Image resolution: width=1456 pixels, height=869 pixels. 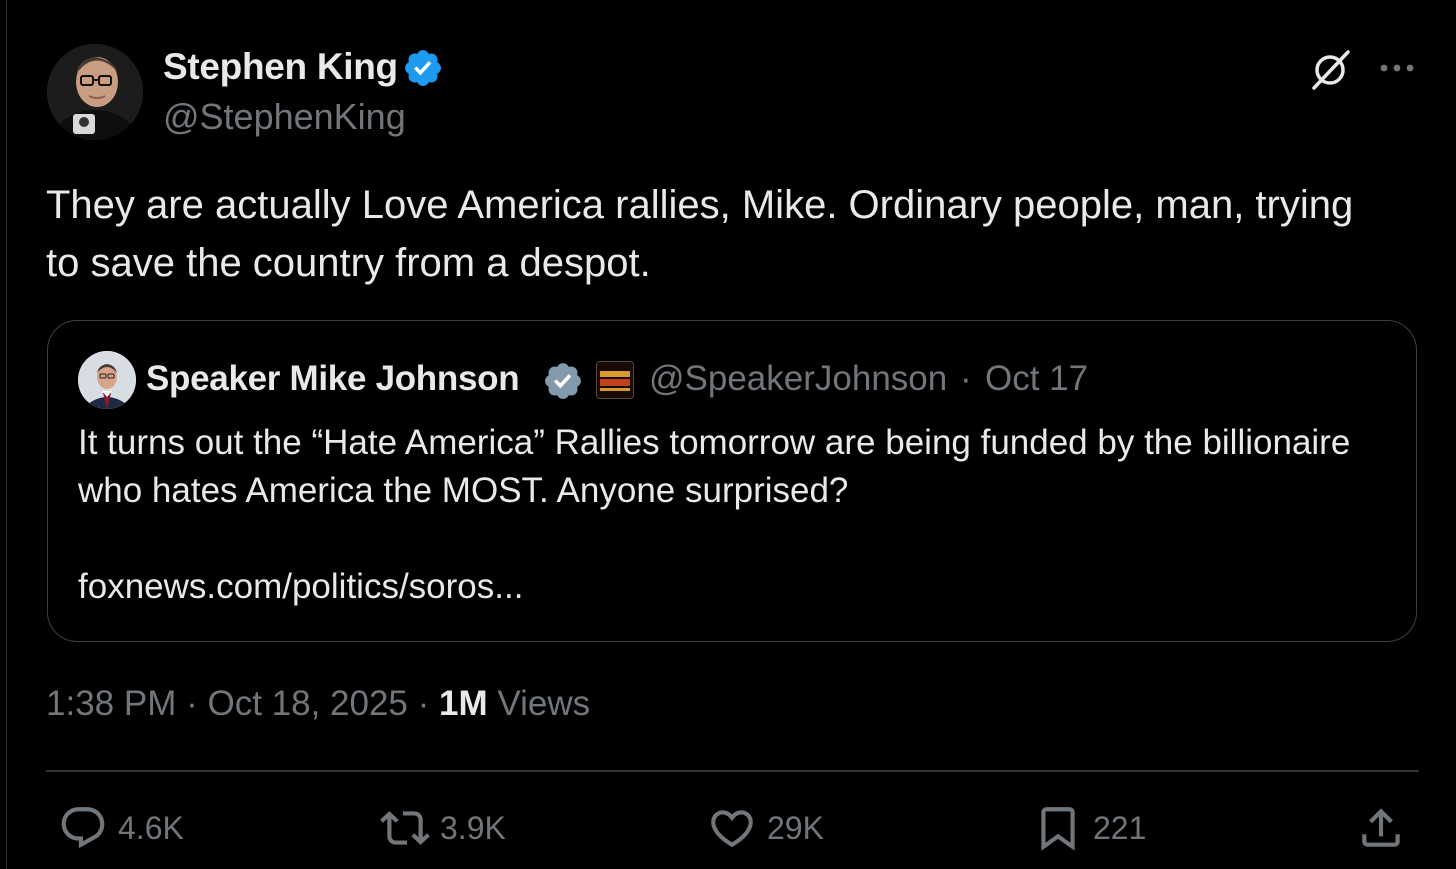 I want to click on reply-icon, so click(x=83, y=828).